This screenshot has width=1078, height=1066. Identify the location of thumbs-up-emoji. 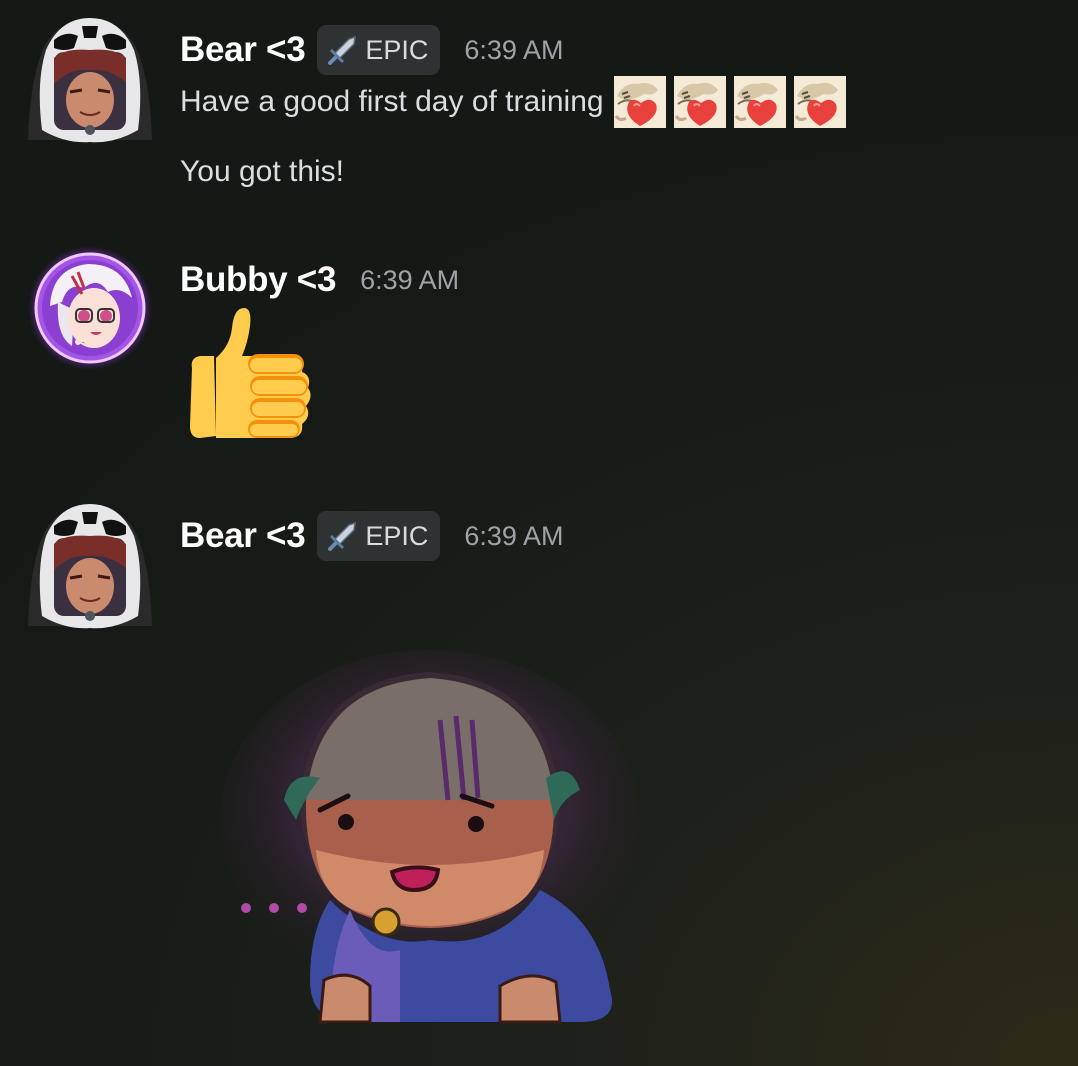
(250, 374).